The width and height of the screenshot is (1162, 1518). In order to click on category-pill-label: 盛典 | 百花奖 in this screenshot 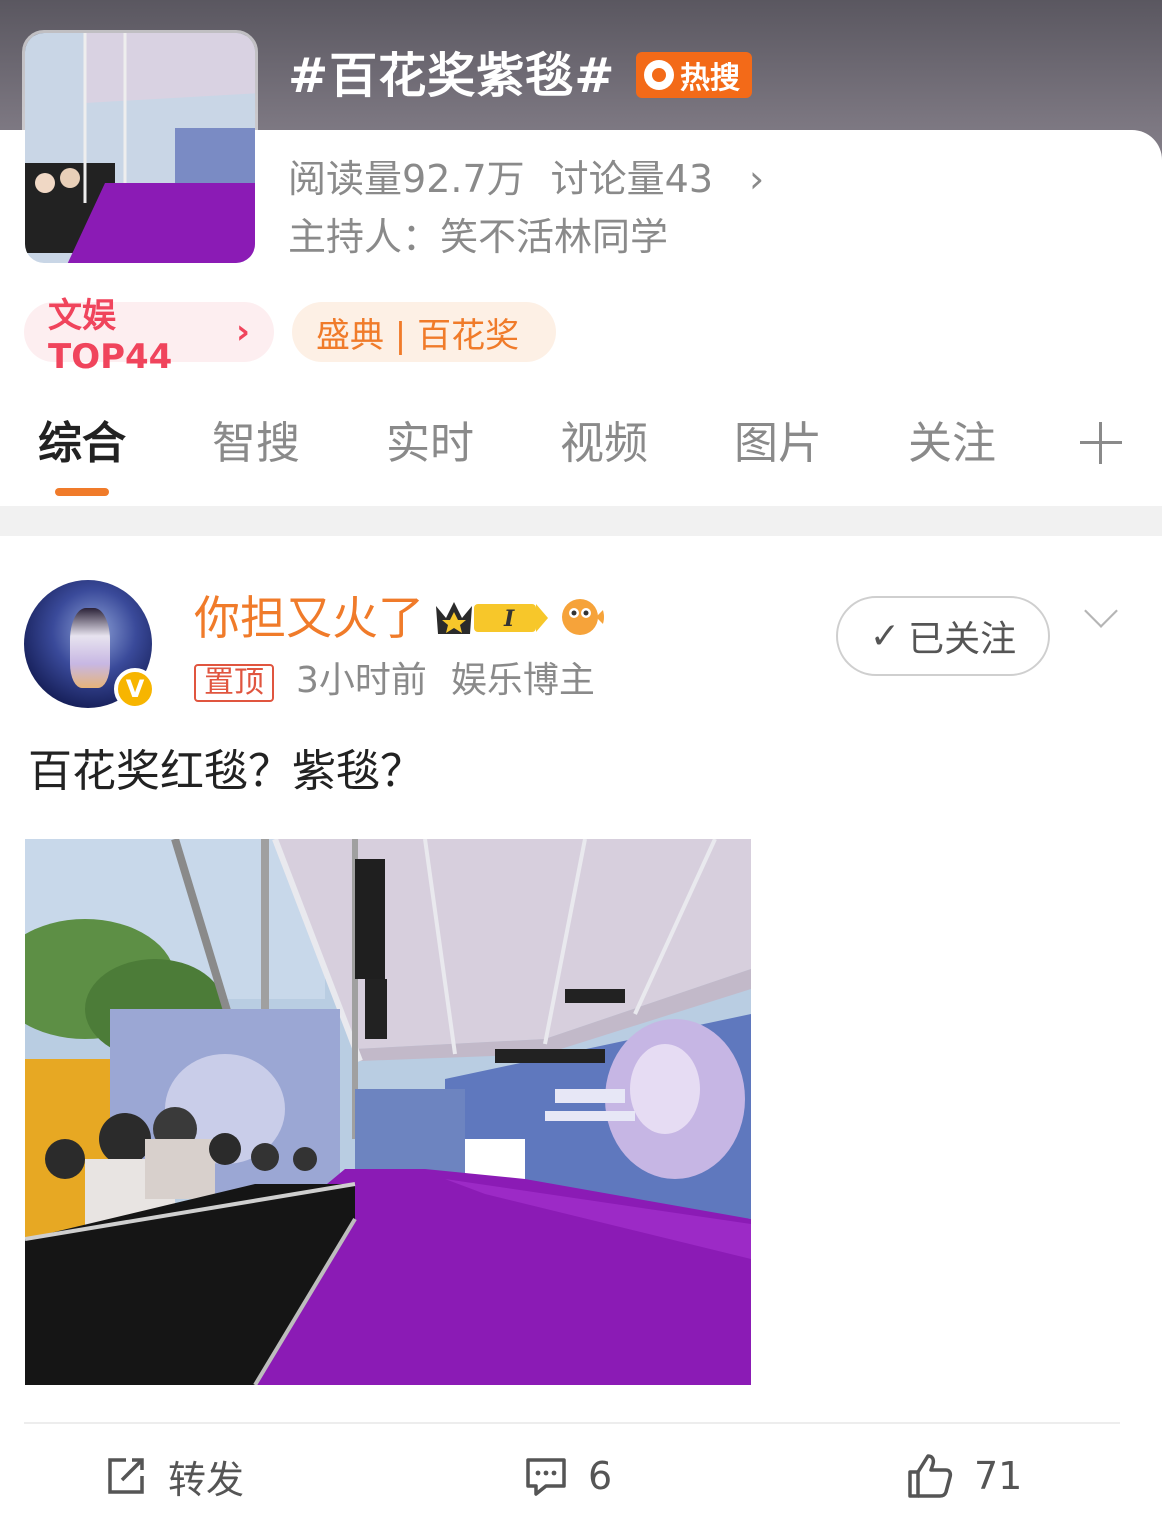, I will do `click(418, 335)`.